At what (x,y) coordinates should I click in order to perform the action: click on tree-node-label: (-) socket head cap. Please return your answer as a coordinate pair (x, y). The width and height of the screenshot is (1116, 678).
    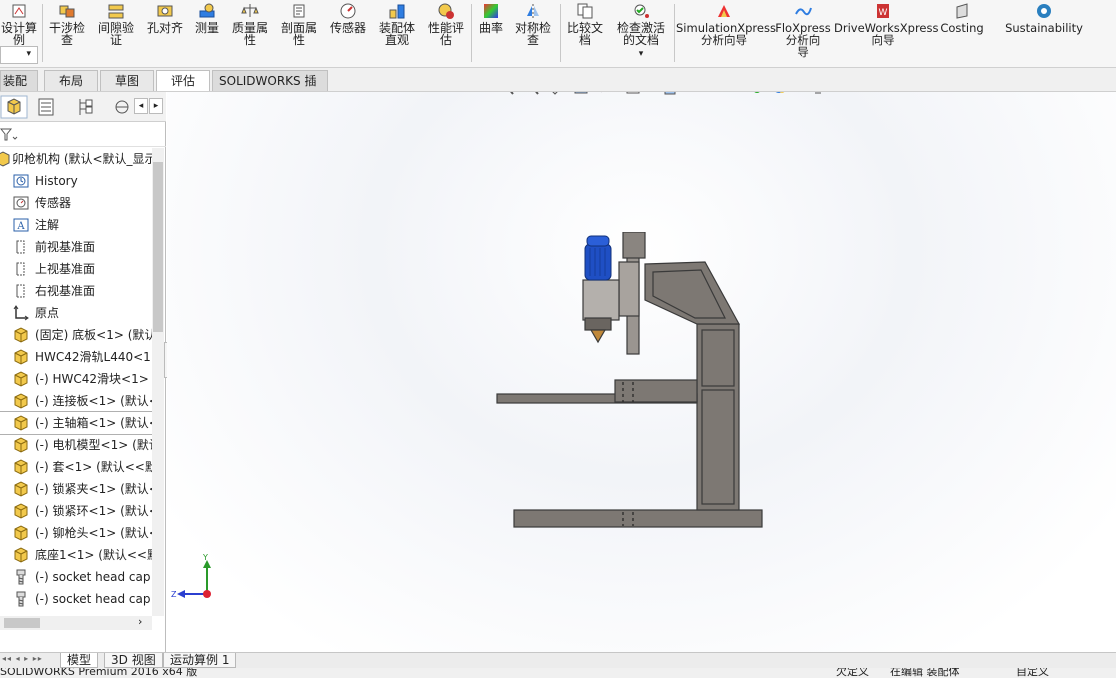
    Looking at the image, I should click on (93, 577).